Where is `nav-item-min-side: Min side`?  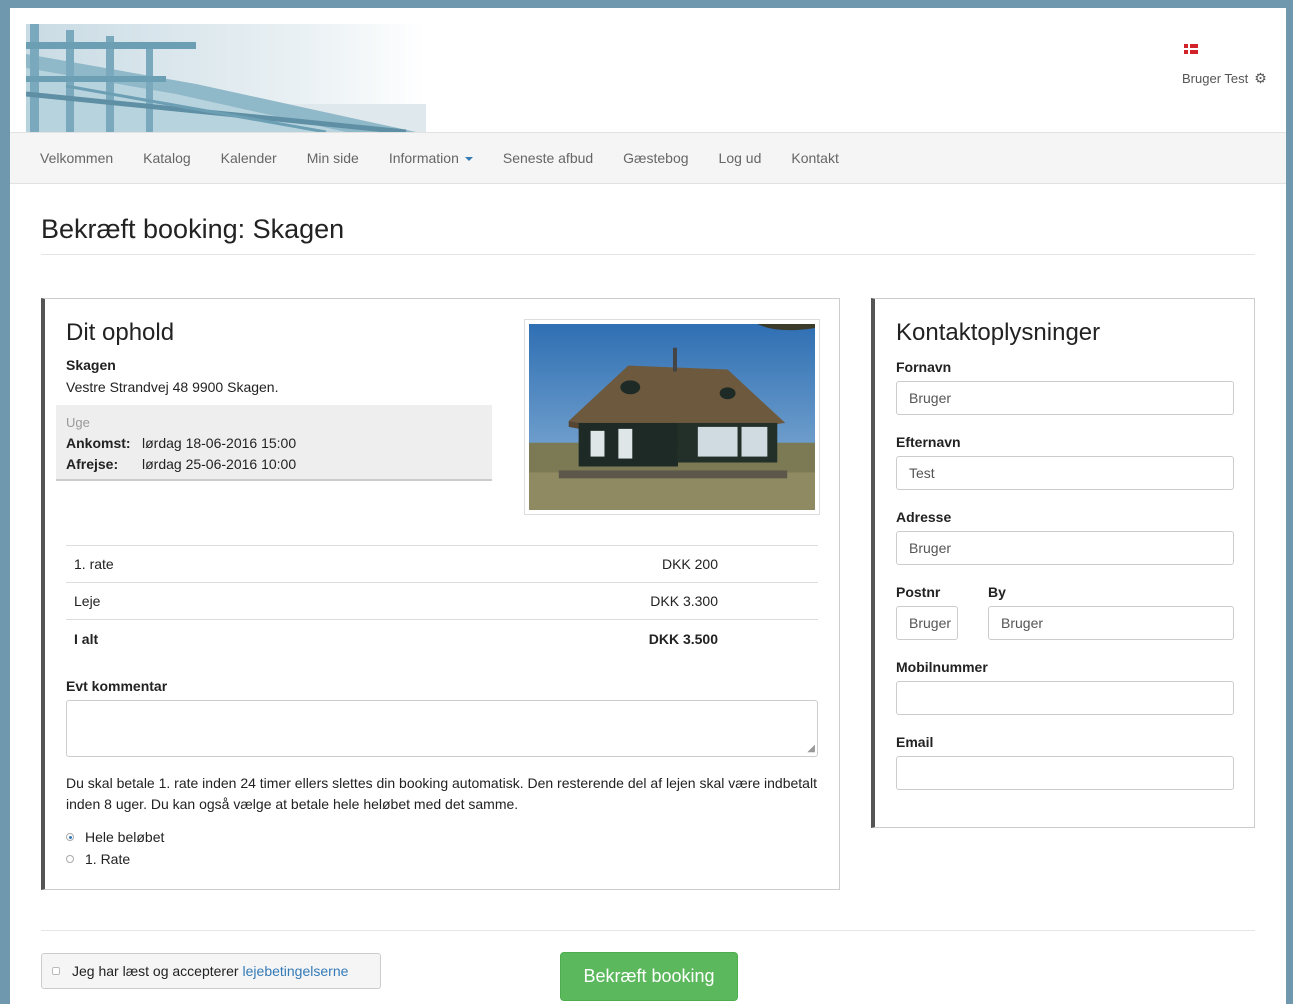
nav-item-min-side: Min side is located at coordinates (333, 158).